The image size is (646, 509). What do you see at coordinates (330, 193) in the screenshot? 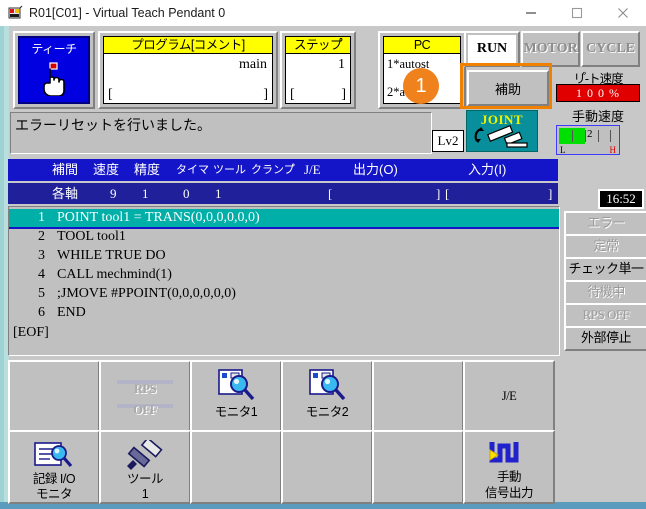
I see `axis-output-bracket-open: [` at bounding box center [330, 193].